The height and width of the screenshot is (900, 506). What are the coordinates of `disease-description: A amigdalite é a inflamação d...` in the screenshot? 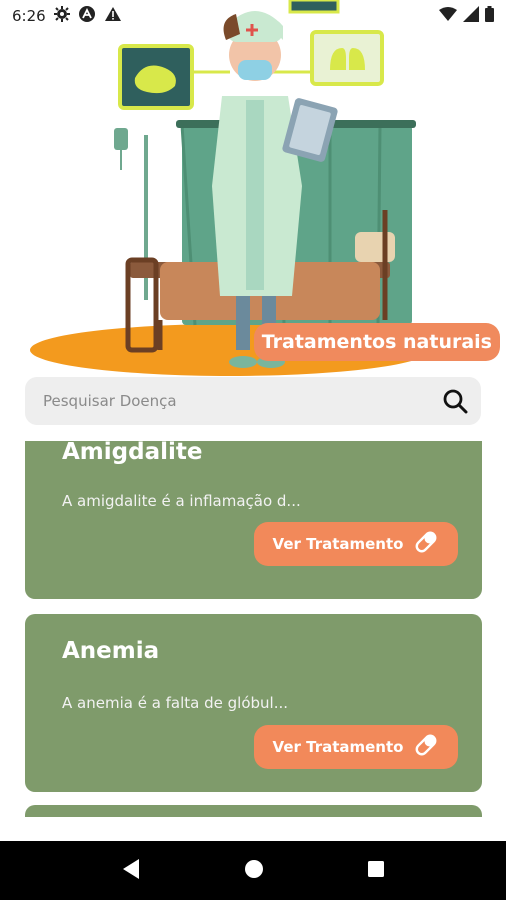 It's located at (181, 501).